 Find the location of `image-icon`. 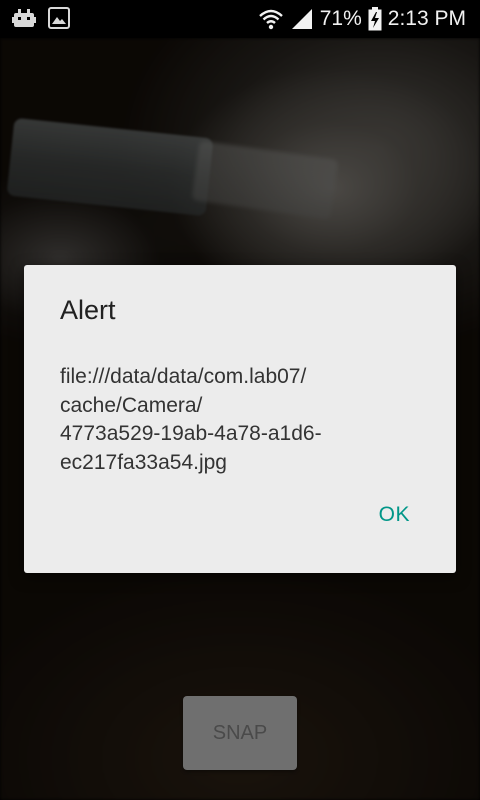

image-icon is located at coordinates (59, 18).